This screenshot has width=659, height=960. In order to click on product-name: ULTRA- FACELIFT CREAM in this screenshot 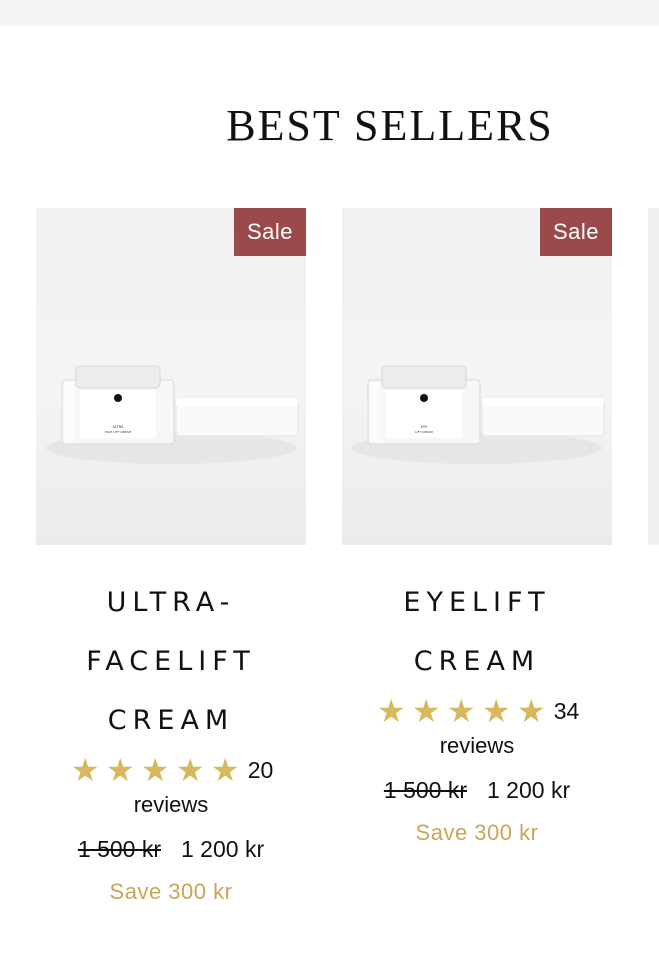, I will do `click(171, 661)`.